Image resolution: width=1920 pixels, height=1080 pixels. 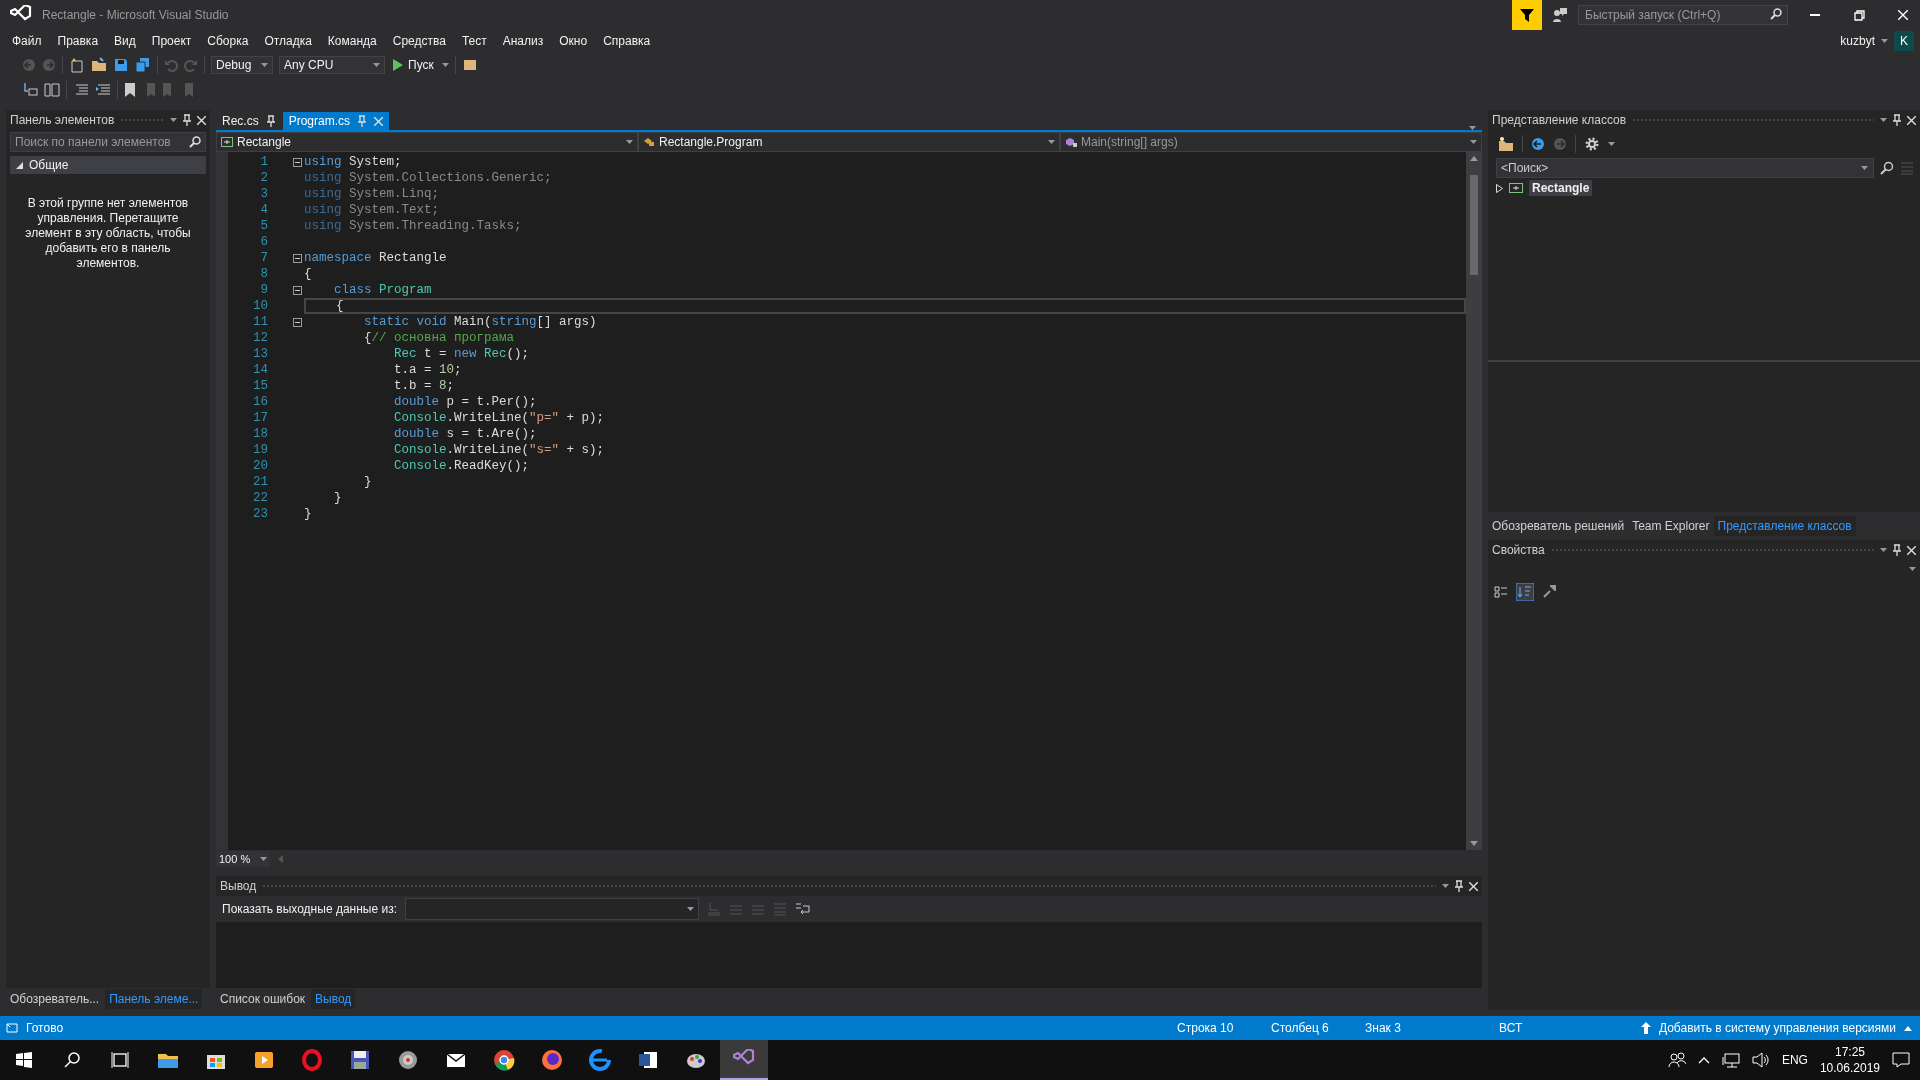 I want to click on tree-item: Rectangle, so click(x=1561, y=188).